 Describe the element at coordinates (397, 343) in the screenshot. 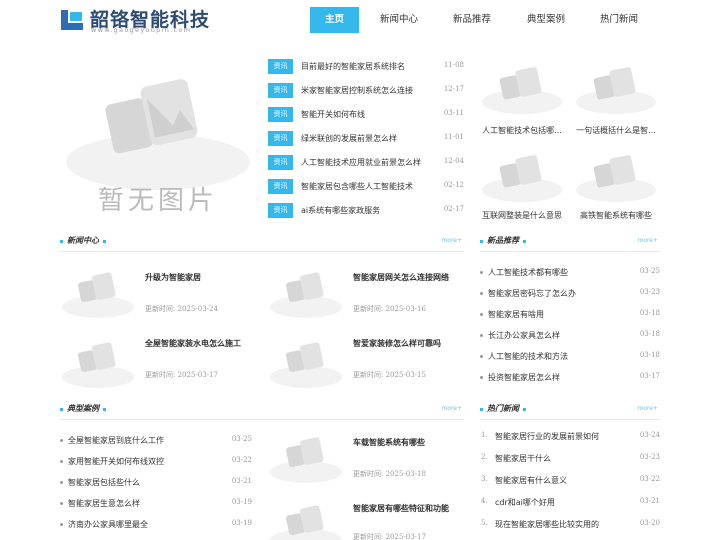

I see `news-card-title: 智爱家装修怎么样可靠吗` at that location.